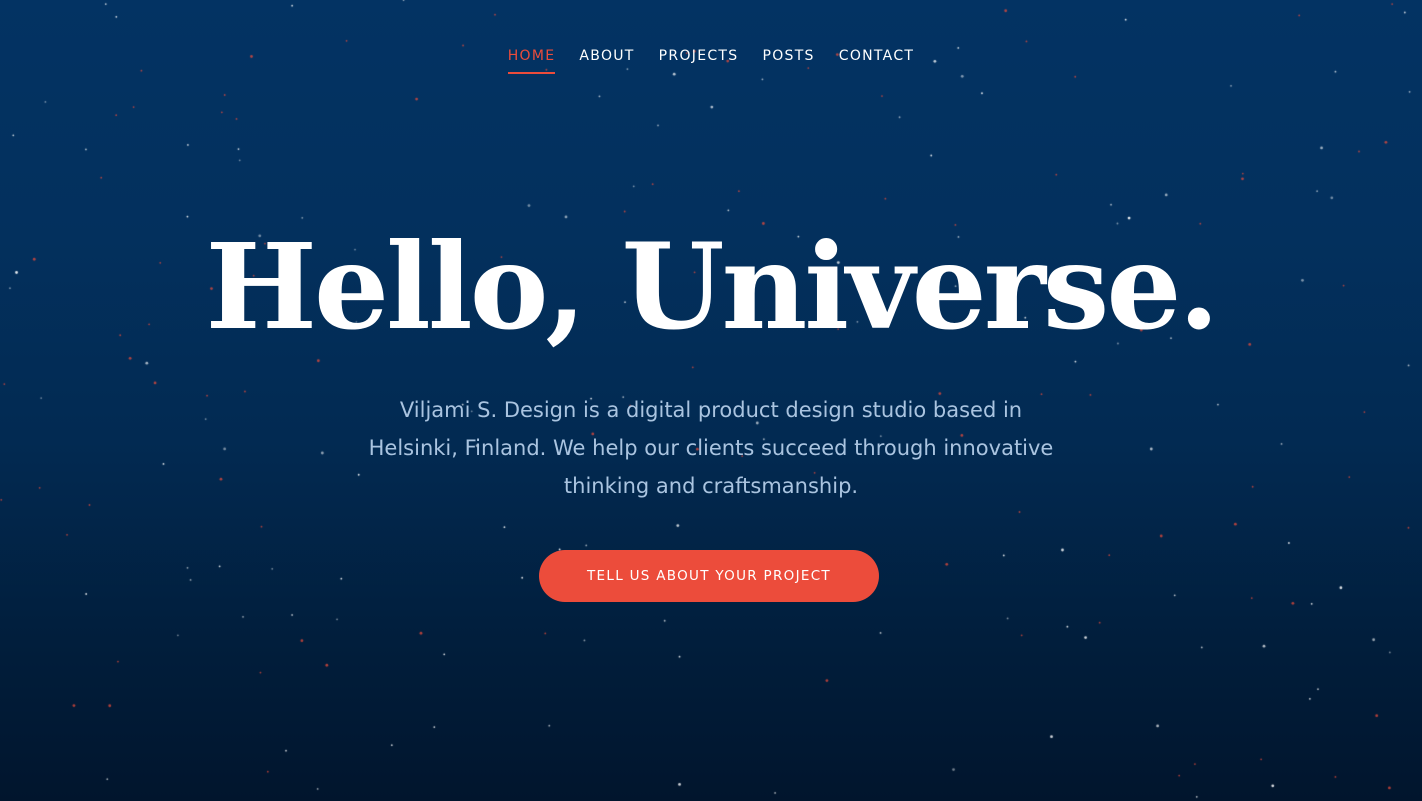 This screenshot has width=1422, height=801. I want to click on nav-about-link: ABOUT, so click(606, 61).